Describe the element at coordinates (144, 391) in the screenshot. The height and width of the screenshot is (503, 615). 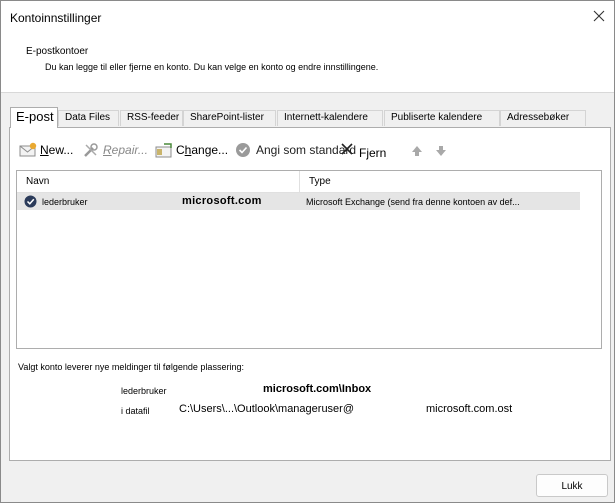
I see `delivery-account: lederbruker` at that location.